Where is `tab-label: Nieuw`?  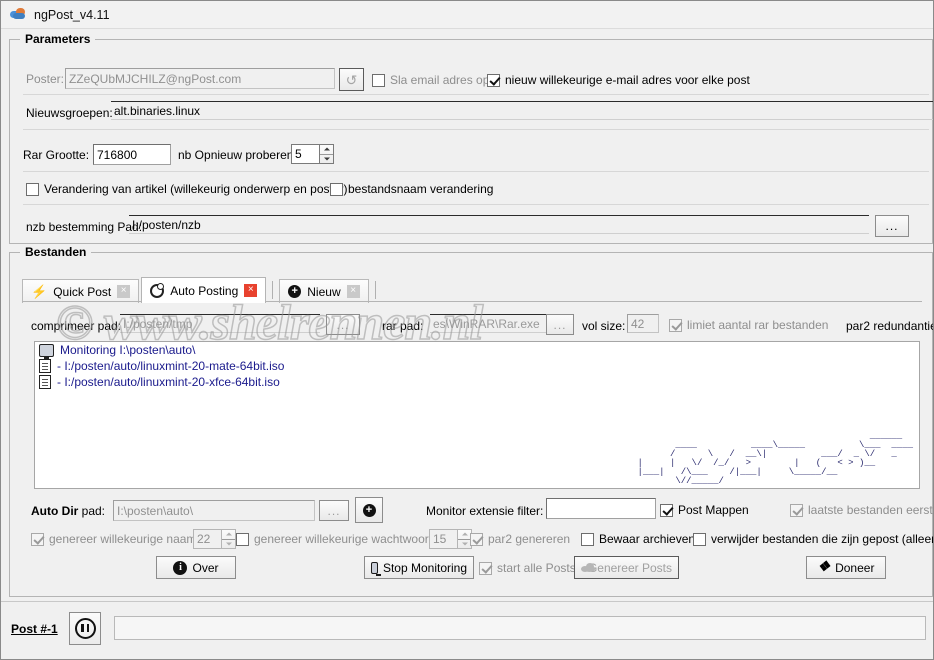
tab-label: Nieuw is located at coordinates (324, 291).